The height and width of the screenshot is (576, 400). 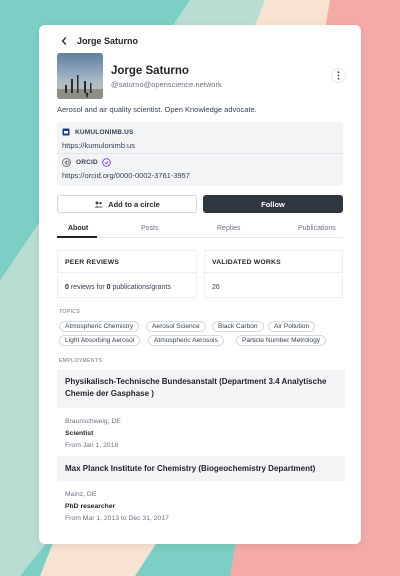 I want to click on tab-publications: Publications, so click(x=317, y=228).